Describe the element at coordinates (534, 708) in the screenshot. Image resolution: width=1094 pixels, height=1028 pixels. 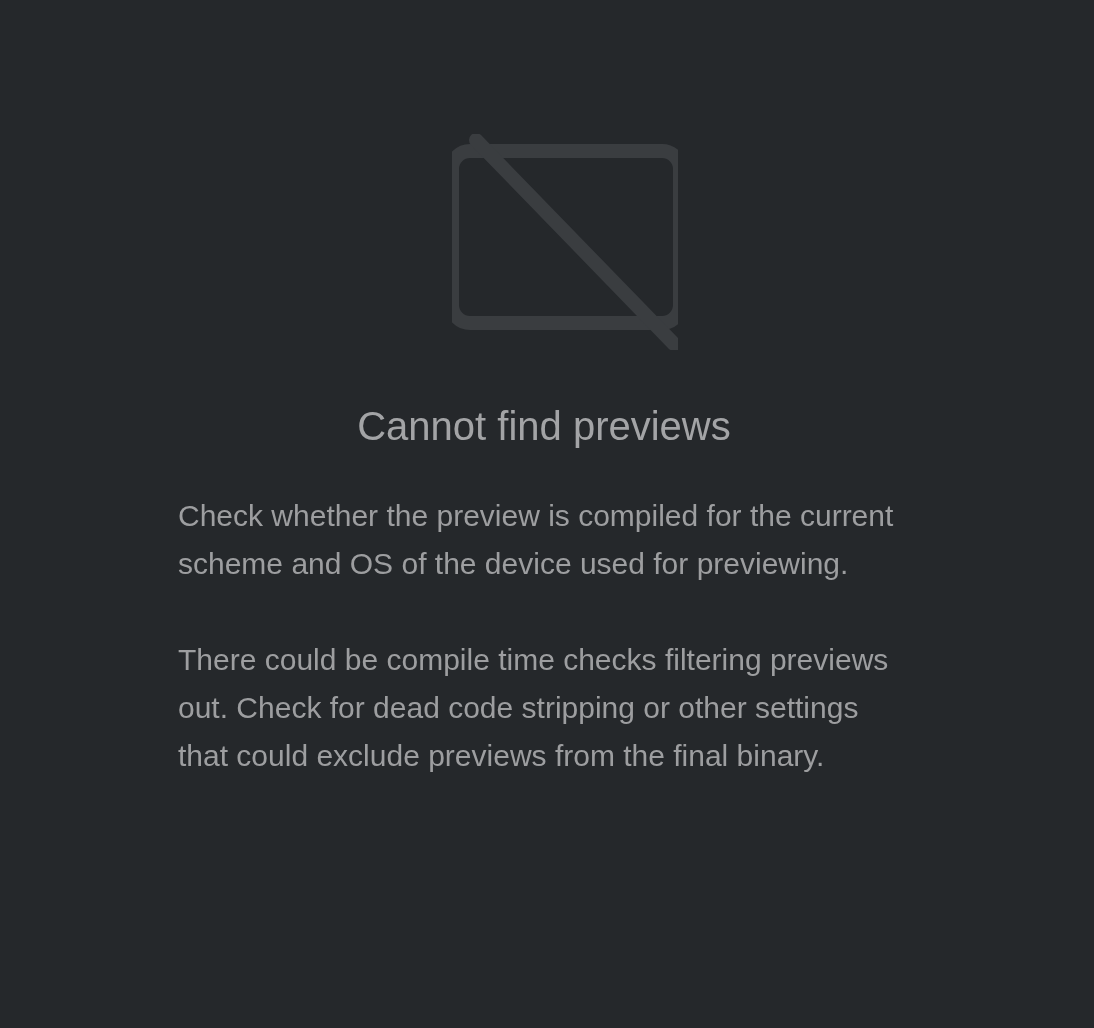
I see `help-paragraph: There could be compile time checks filtering previews out. Check for dead code stripping or other settings that could exclude previews from the final binary.` at that location.